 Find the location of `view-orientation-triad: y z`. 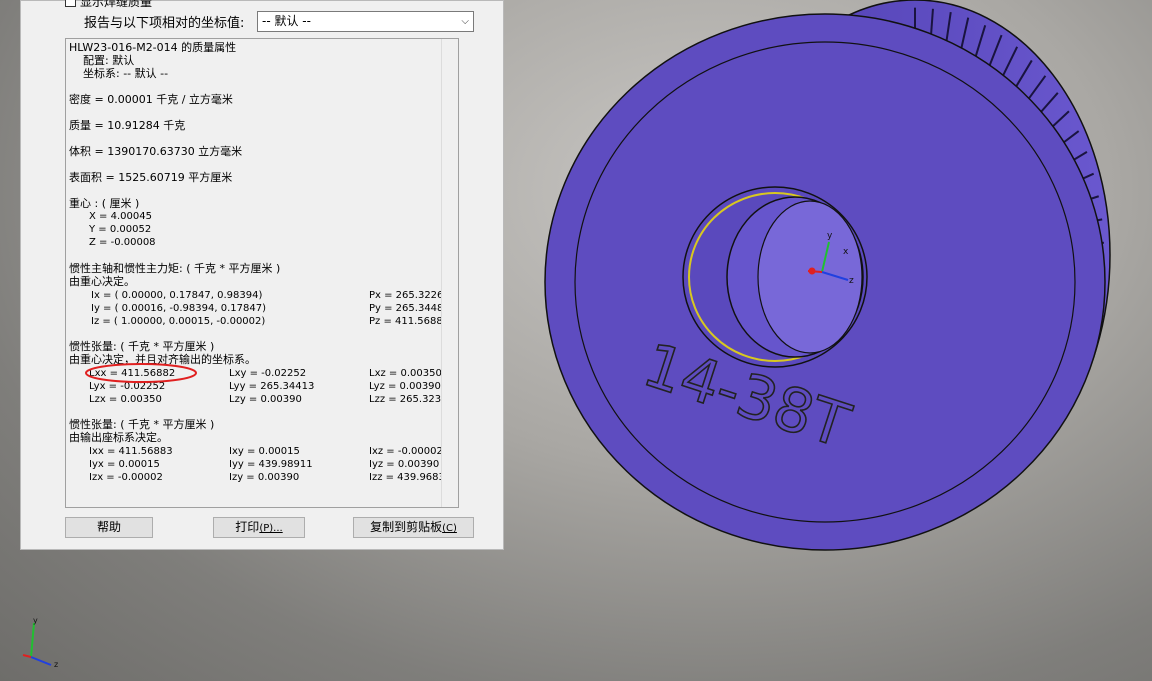

view-orientation-triad: y z is located at coordinates (40, 642).